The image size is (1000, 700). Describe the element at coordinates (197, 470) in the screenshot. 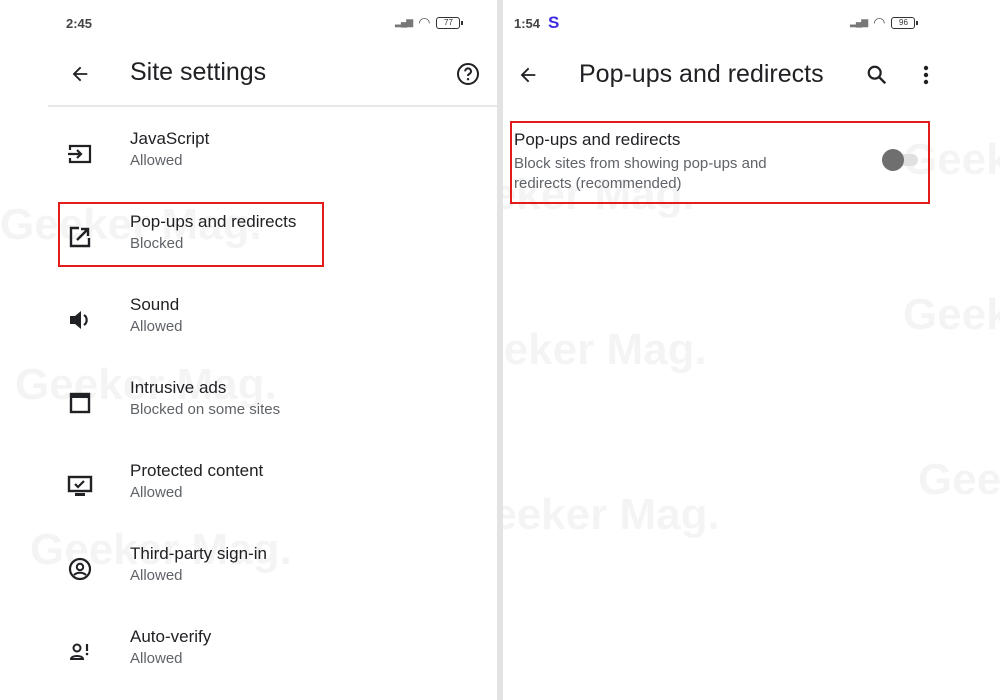

I see `item-title: Protected content` at that location.